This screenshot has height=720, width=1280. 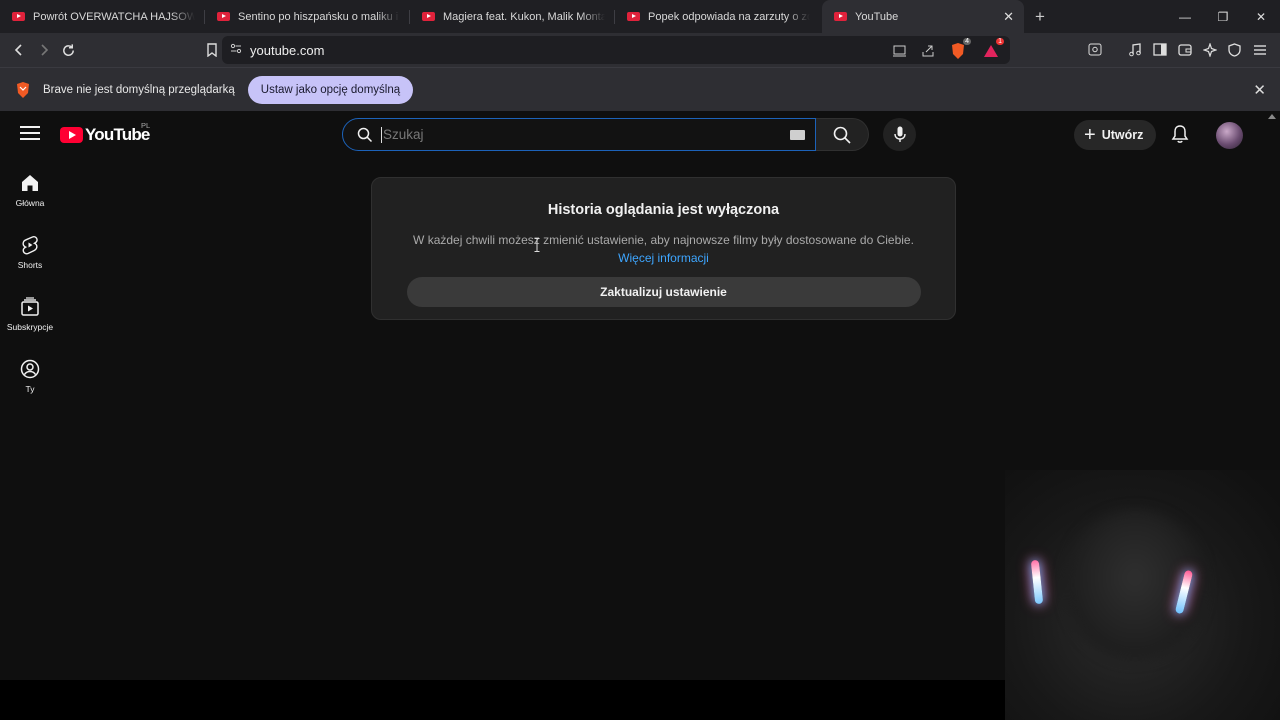 What do you see at coordinates (1122, 135) in the screenshot?
I see `create-label: Utwórz` at bounding box center [1122, 135].